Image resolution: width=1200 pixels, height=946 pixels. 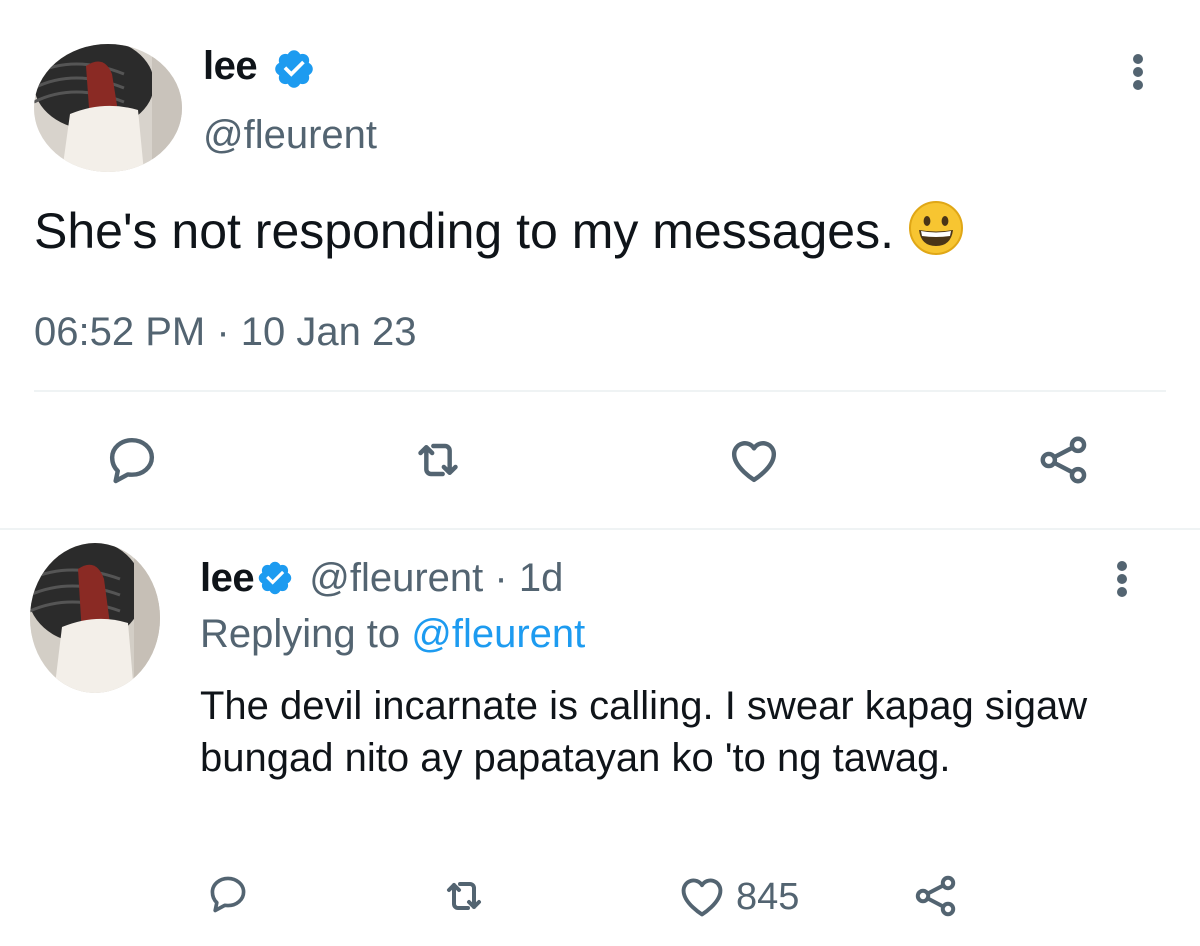 What do you see at coordinates (541, 578) in the screenshot?
I see `reply-age: 1d` at bounding box center [541, 578].